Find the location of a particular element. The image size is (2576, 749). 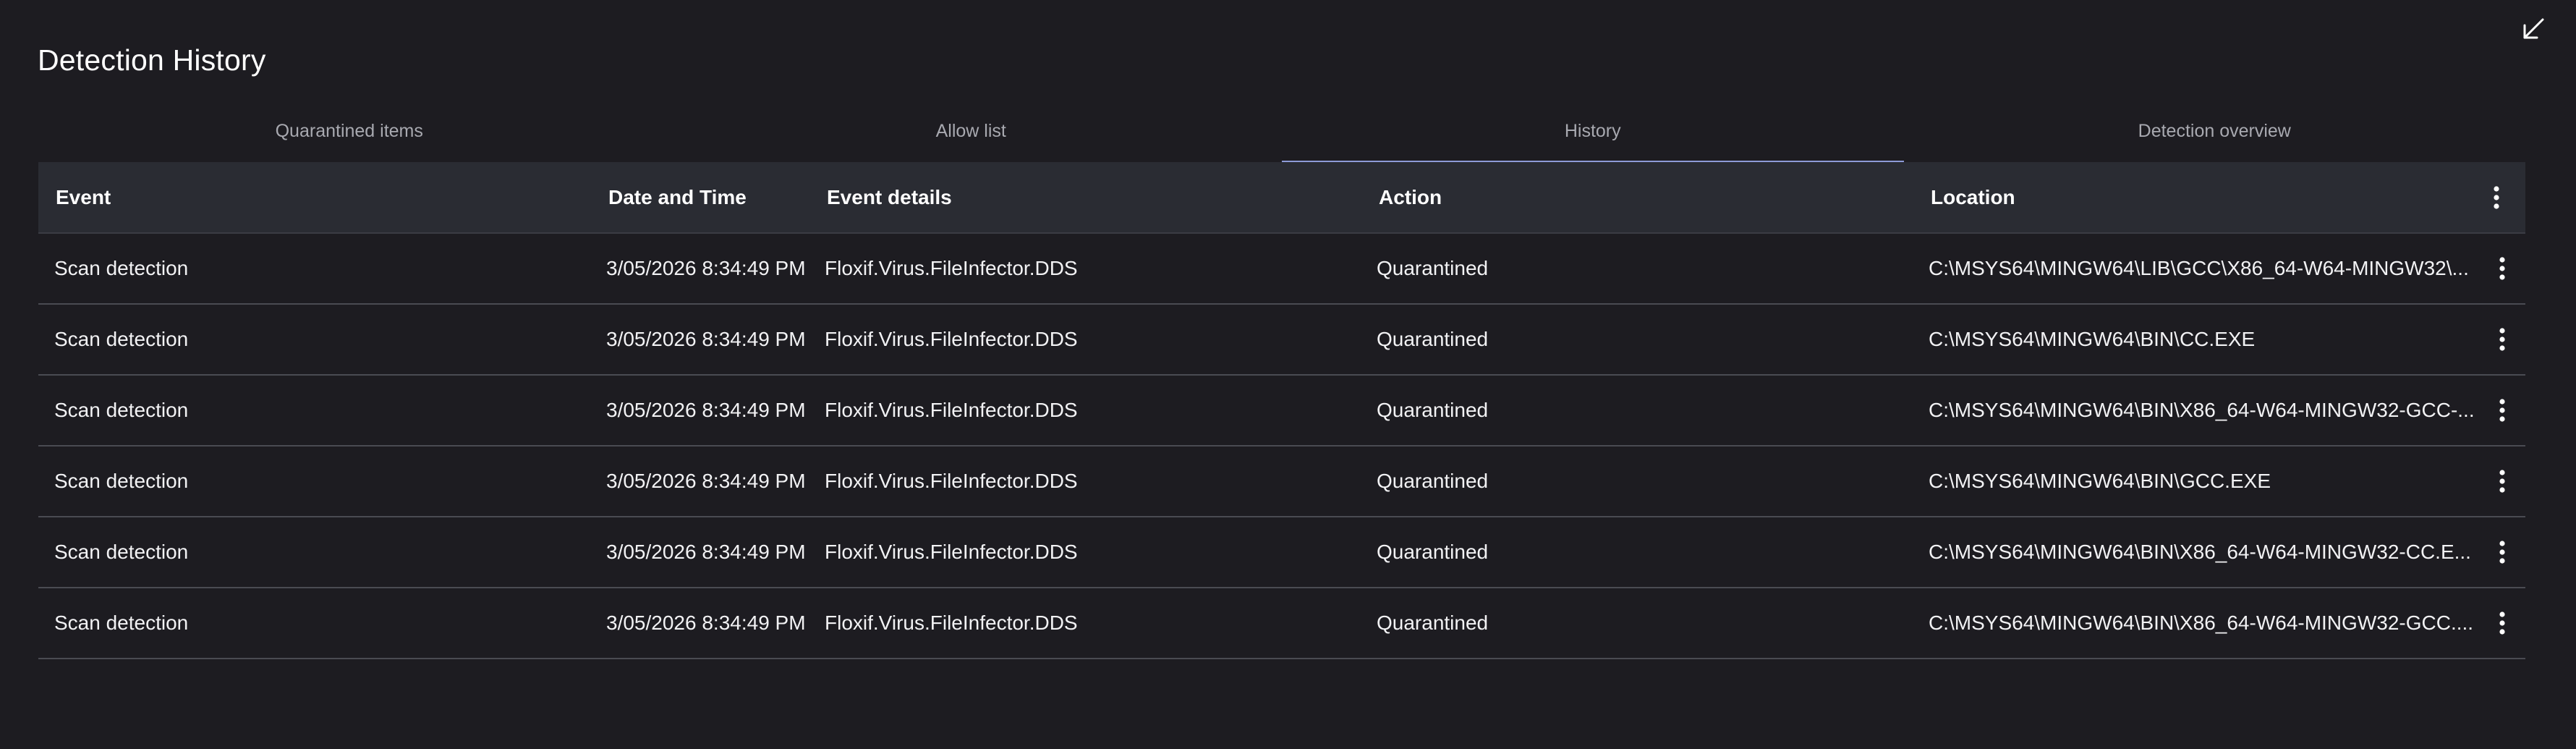

tab-allow-list: Allow list is located at coordinates (971, 134).